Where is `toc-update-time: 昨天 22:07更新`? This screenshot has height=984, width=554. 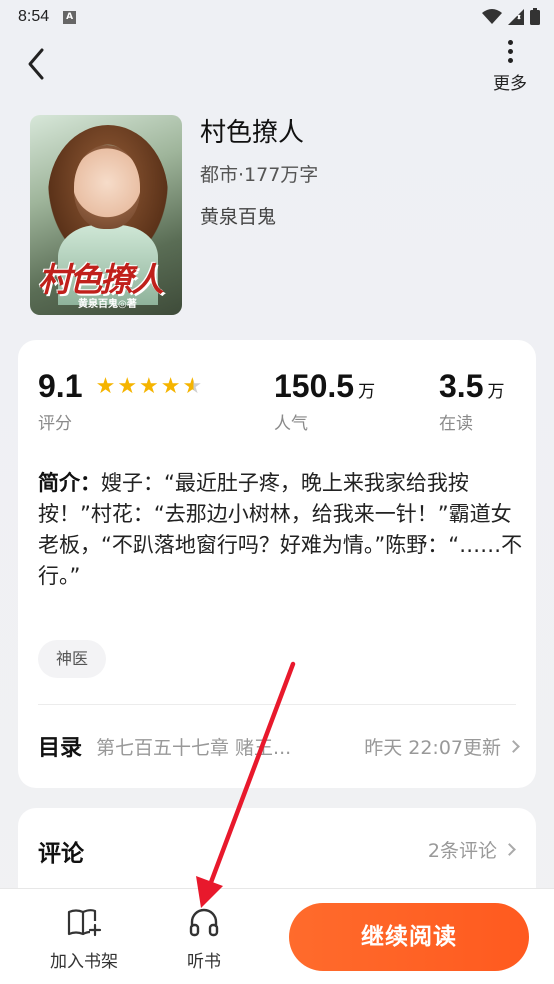 toc-update-time: 昨天 22:07更新 is located at coordinates (432, 747).